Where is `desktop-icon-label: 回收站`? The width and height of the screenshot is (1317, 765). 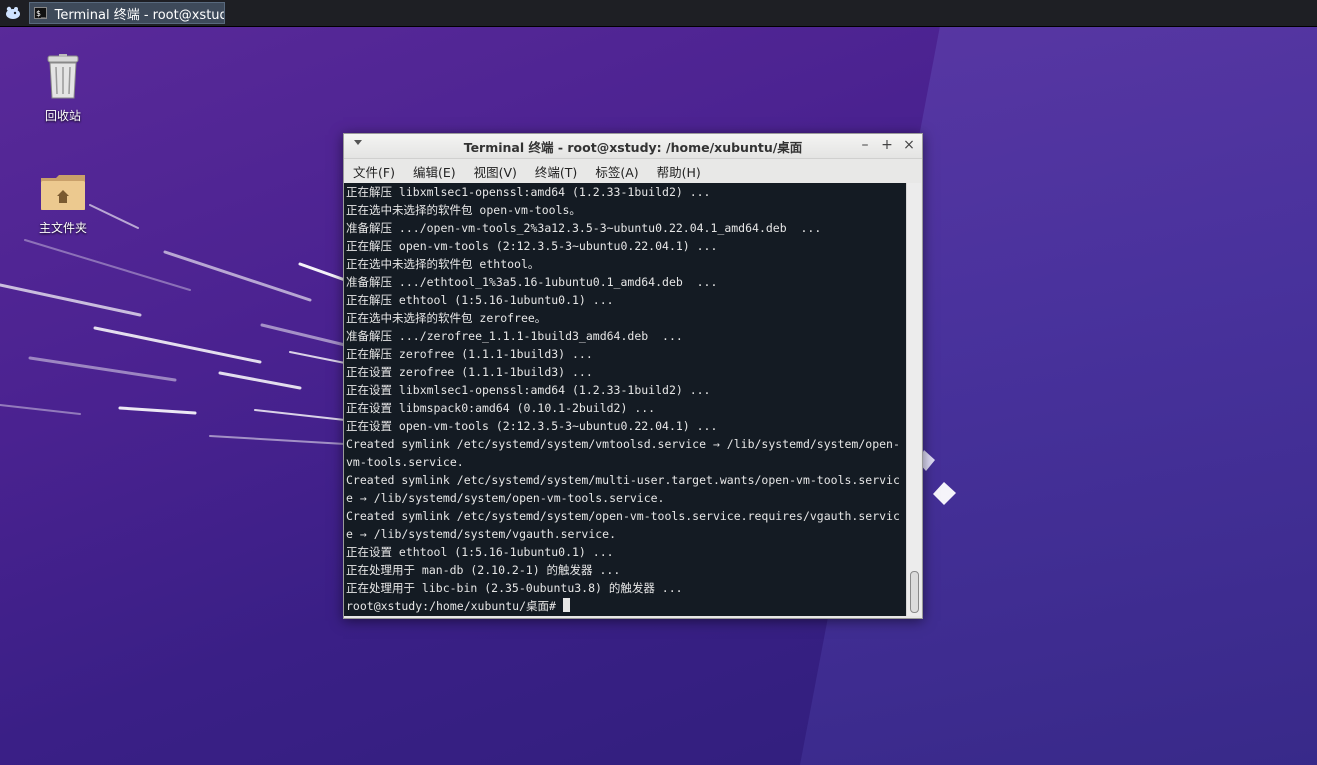
desktop-icon-label: 回收站 is located at coordinates (62, 116).